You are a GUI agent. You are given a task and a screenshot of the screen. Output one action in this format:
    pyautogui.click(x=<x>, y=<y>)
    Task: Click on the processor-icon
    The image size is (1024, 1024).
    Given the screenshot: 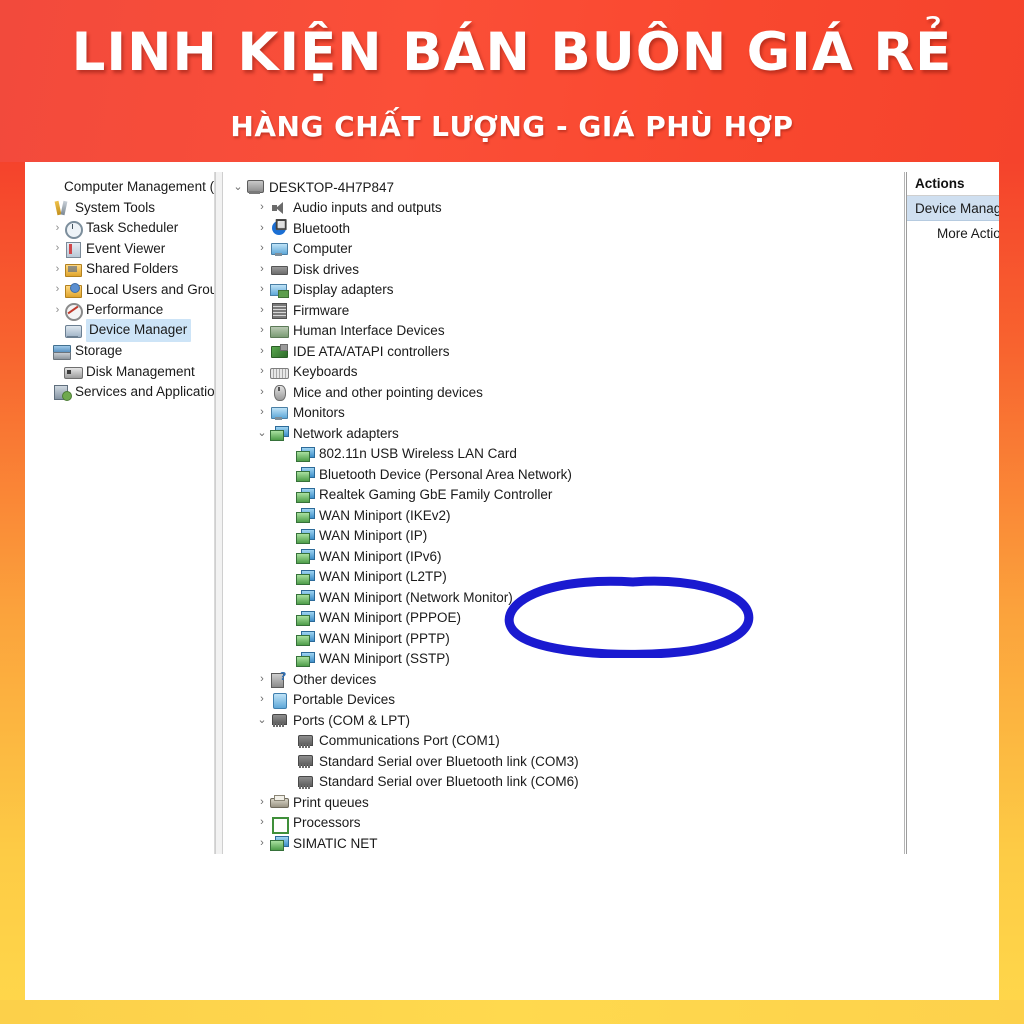 What is the action you would take?
    pyautogui.click(x=279, y=824)
    